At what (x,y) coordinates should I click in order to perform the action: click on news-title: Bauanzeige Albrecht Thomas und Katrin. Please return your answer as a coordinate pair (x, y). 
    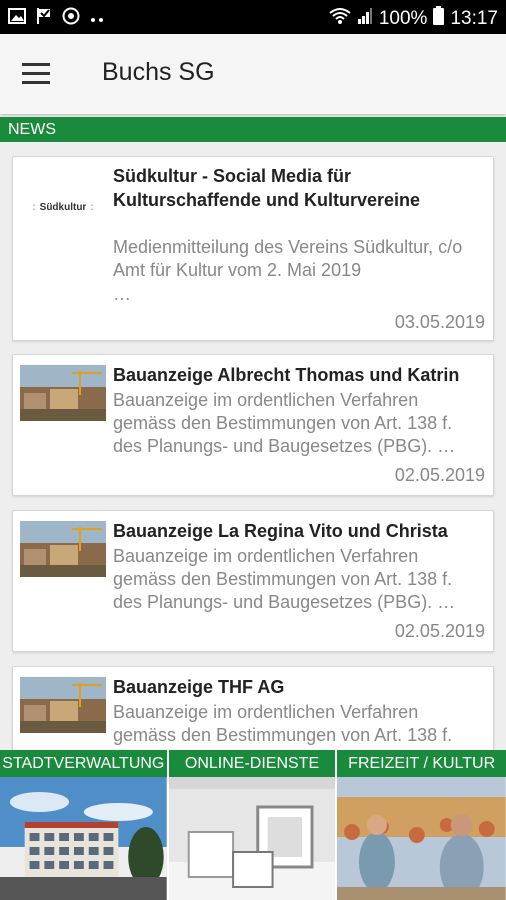
    Looking at the image, I should click on (286, 375).